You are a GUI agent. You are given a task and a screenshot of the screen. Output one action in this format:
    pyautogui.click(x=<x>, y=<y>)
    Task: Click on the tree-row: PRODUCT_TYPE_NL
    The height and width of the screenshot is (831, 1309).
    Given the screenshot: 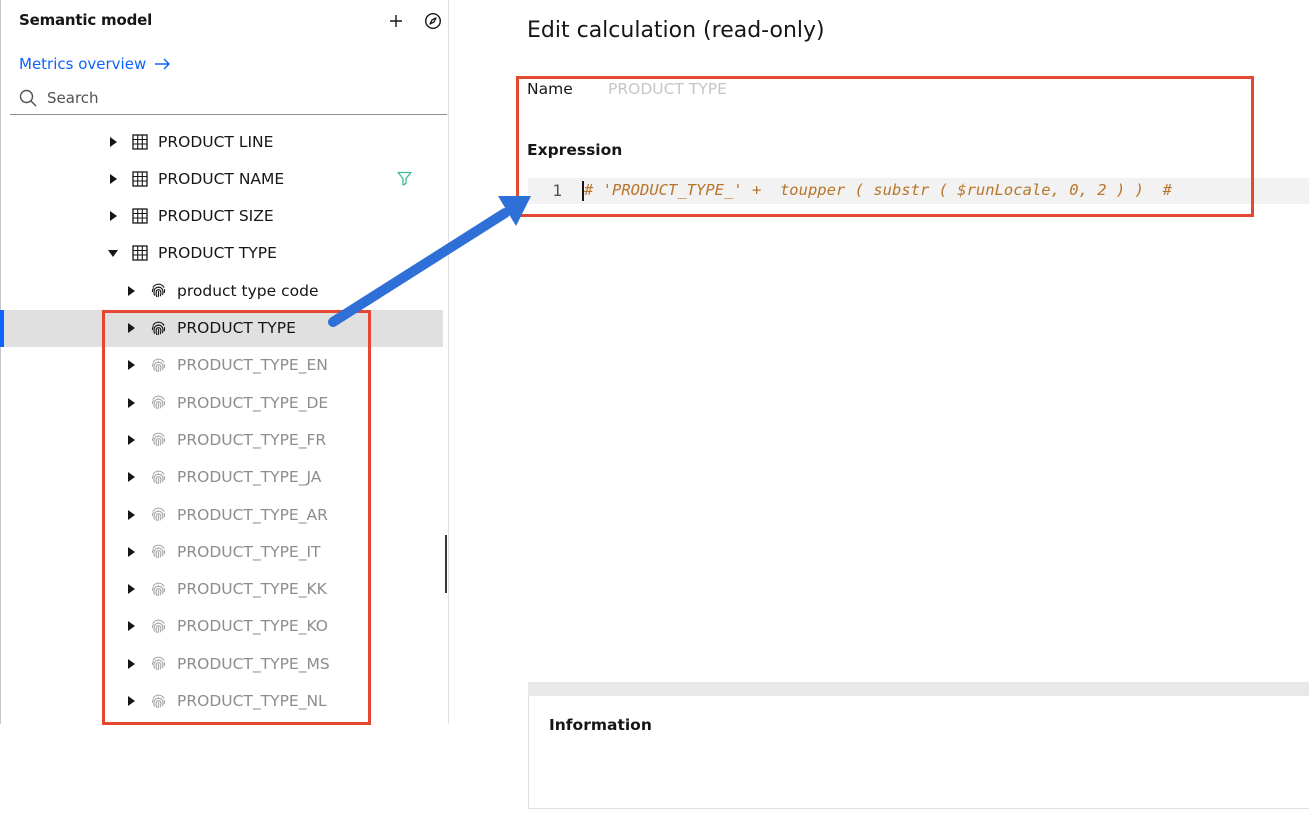 What is the action you would take?
    pyautogui.click(x=221, y=701)
    